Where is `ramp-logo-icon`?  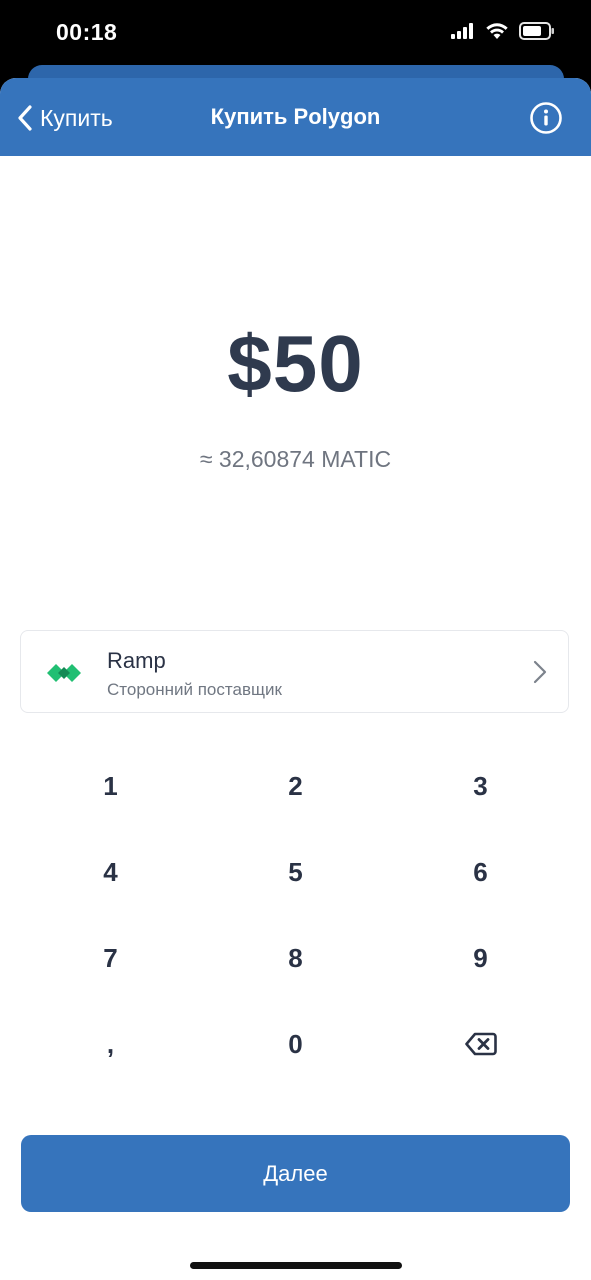
ramp-logo-icon is located at coordinates (64, 673).